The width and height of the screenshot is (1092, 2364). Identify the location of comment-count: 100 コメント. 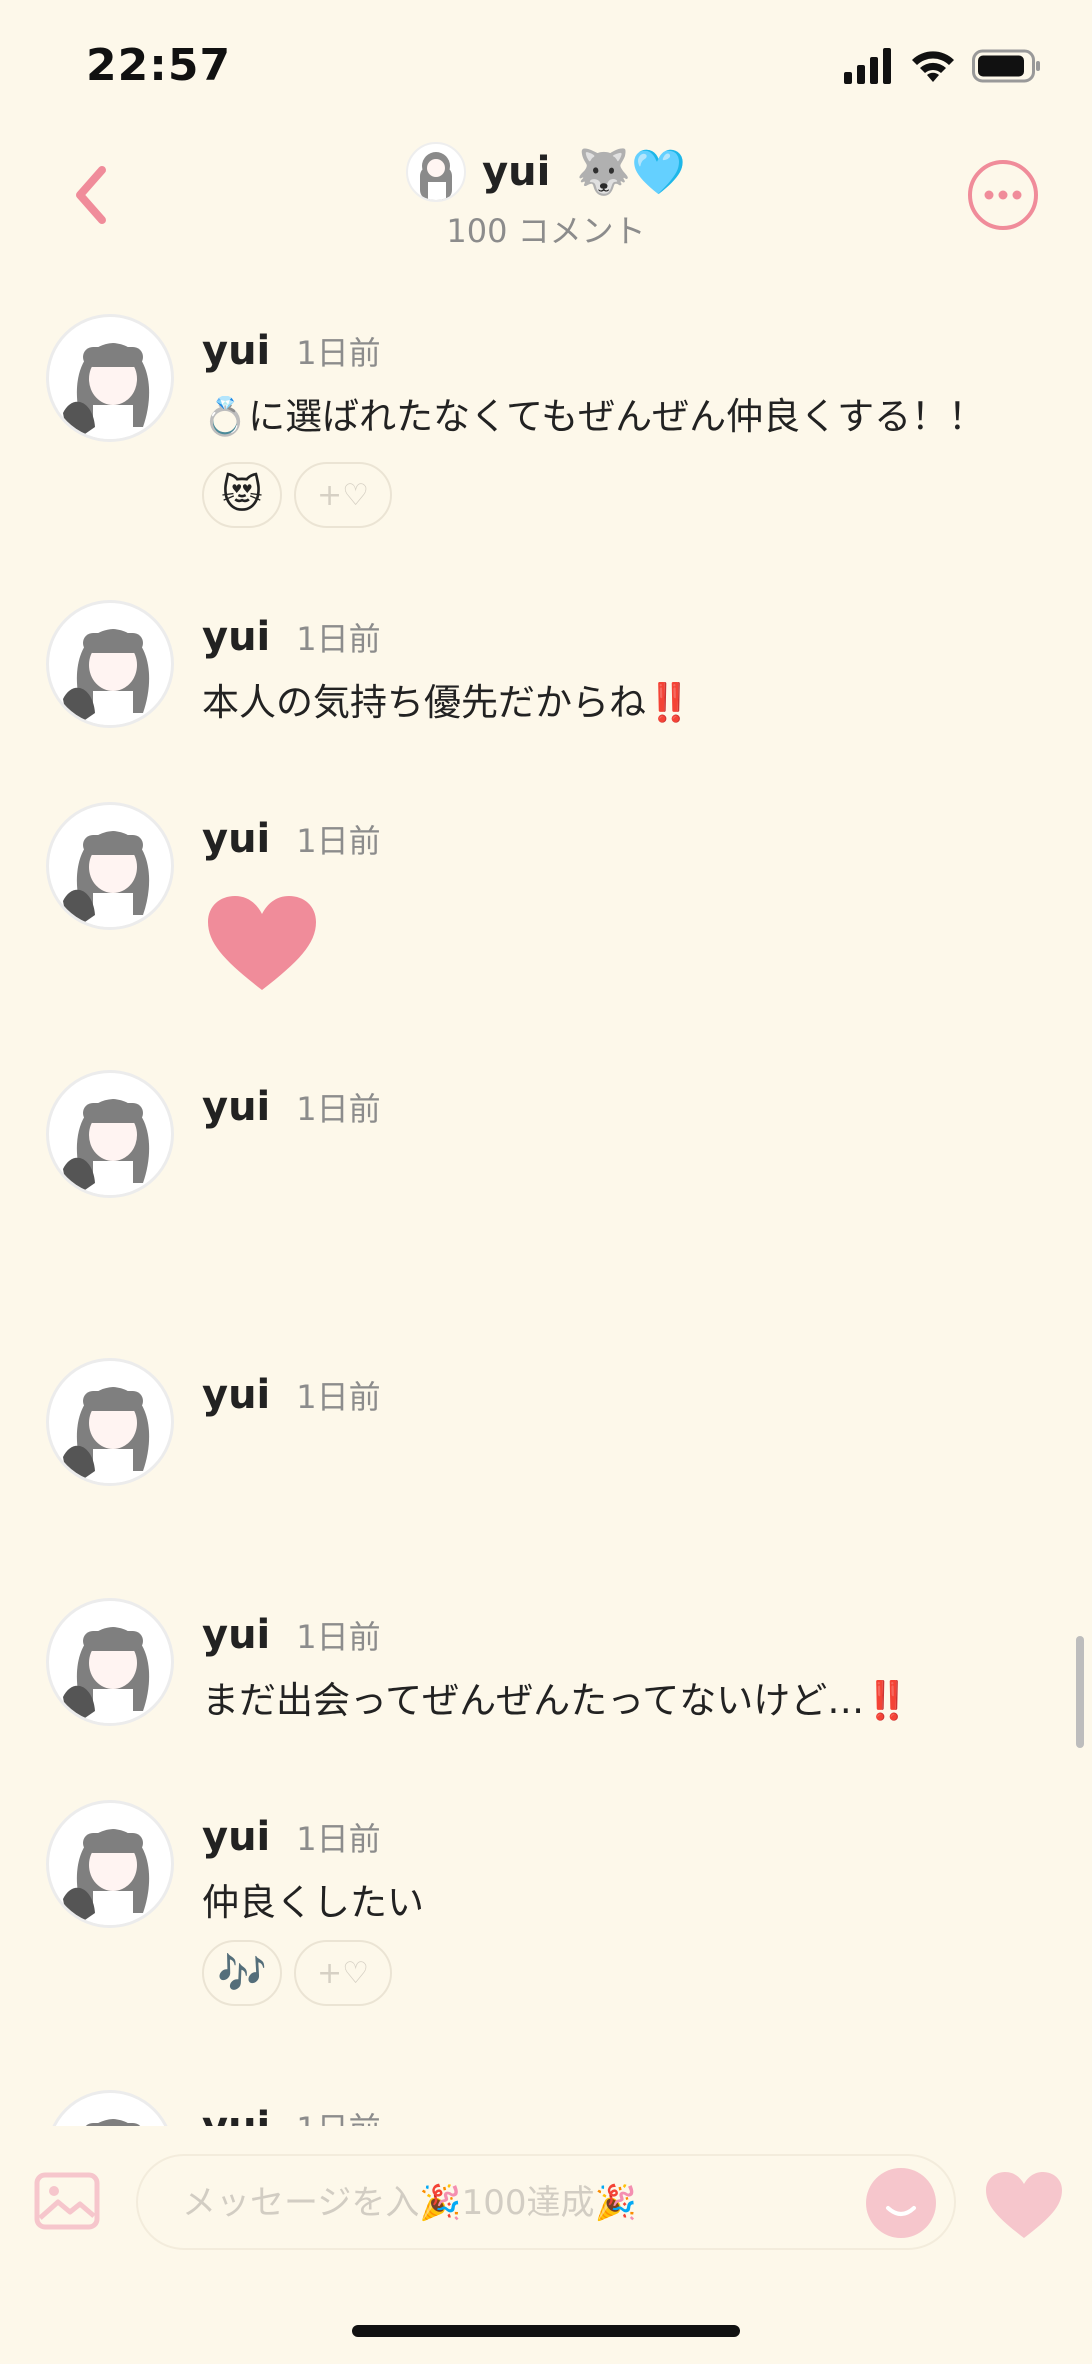
(546, 231).